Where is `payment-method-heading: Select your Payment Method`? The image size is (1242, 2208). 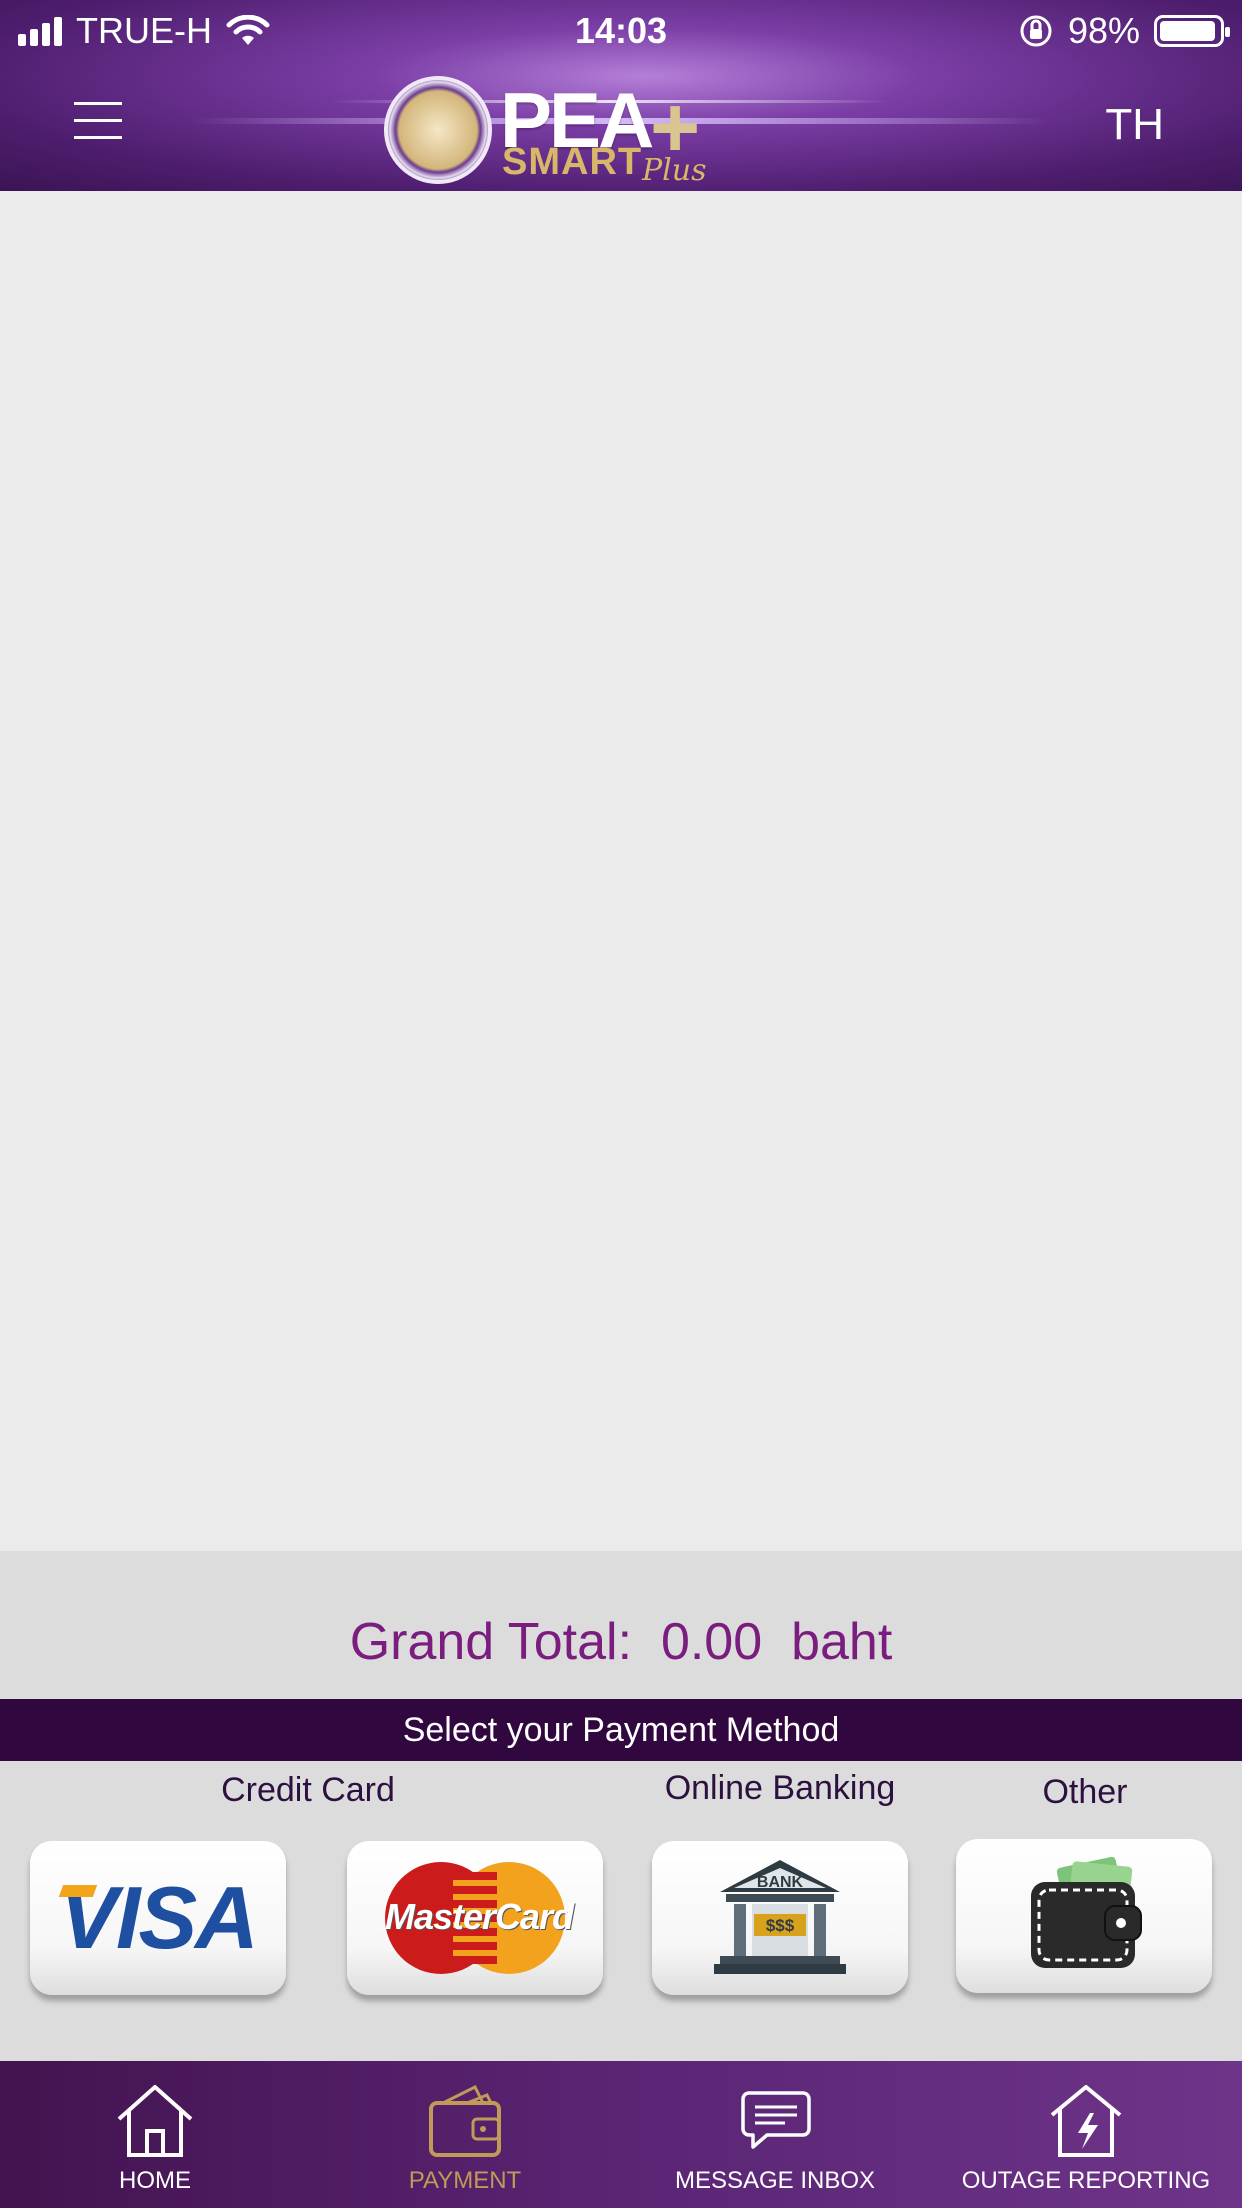
payment-method-heading: Select your Payment Method is located at coordinates (621, 1730).